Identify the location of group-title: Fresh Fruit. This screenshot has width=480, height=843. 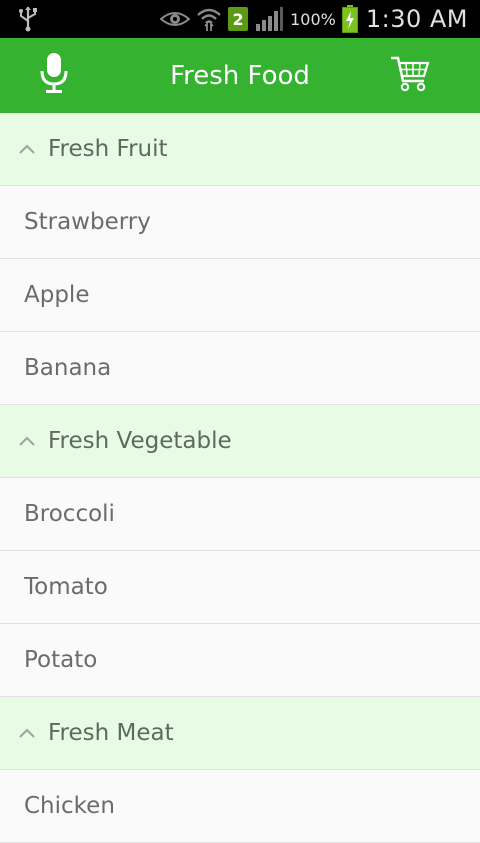
(108, 149).